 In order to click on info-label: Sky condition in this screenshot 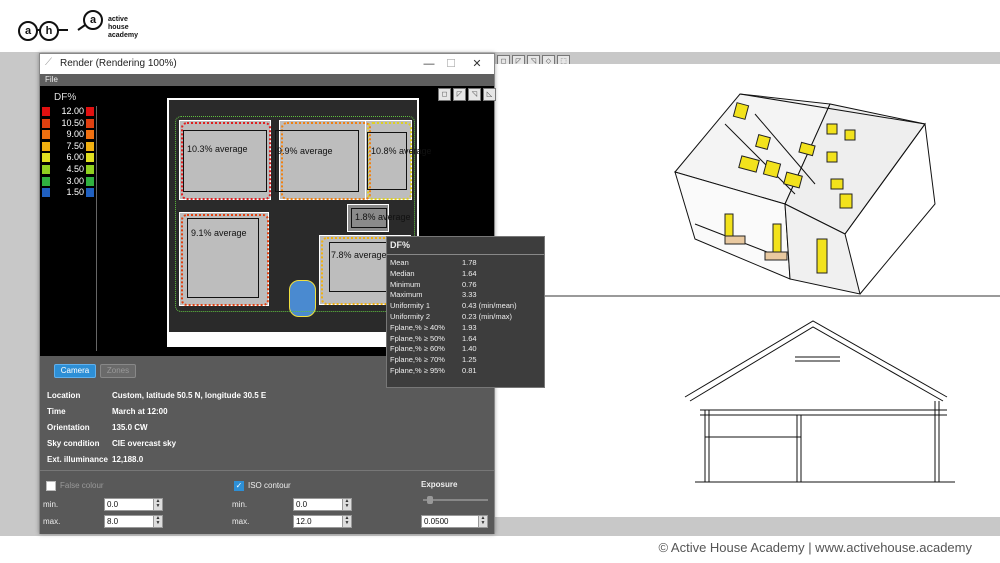, I will do `click(73, 443)`.